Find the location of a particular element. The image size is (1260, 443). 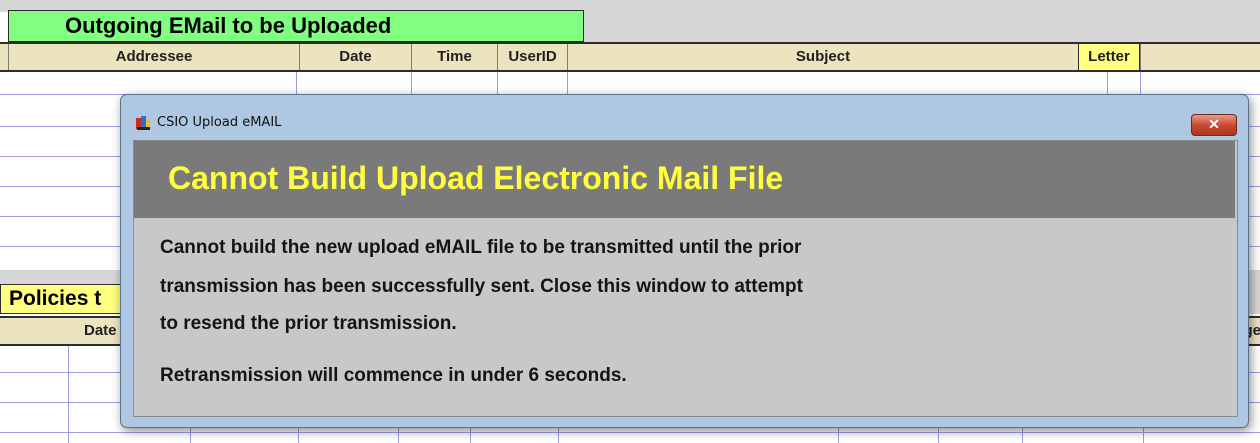

column-header-blank is located at coordinates (1200, 57).